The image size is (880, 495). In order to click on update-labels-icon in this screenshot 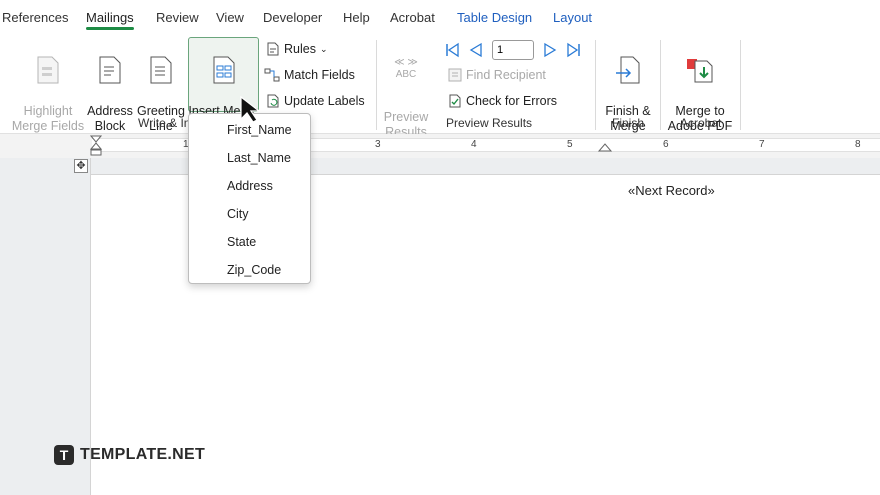, I will do `click(273, 101)`.